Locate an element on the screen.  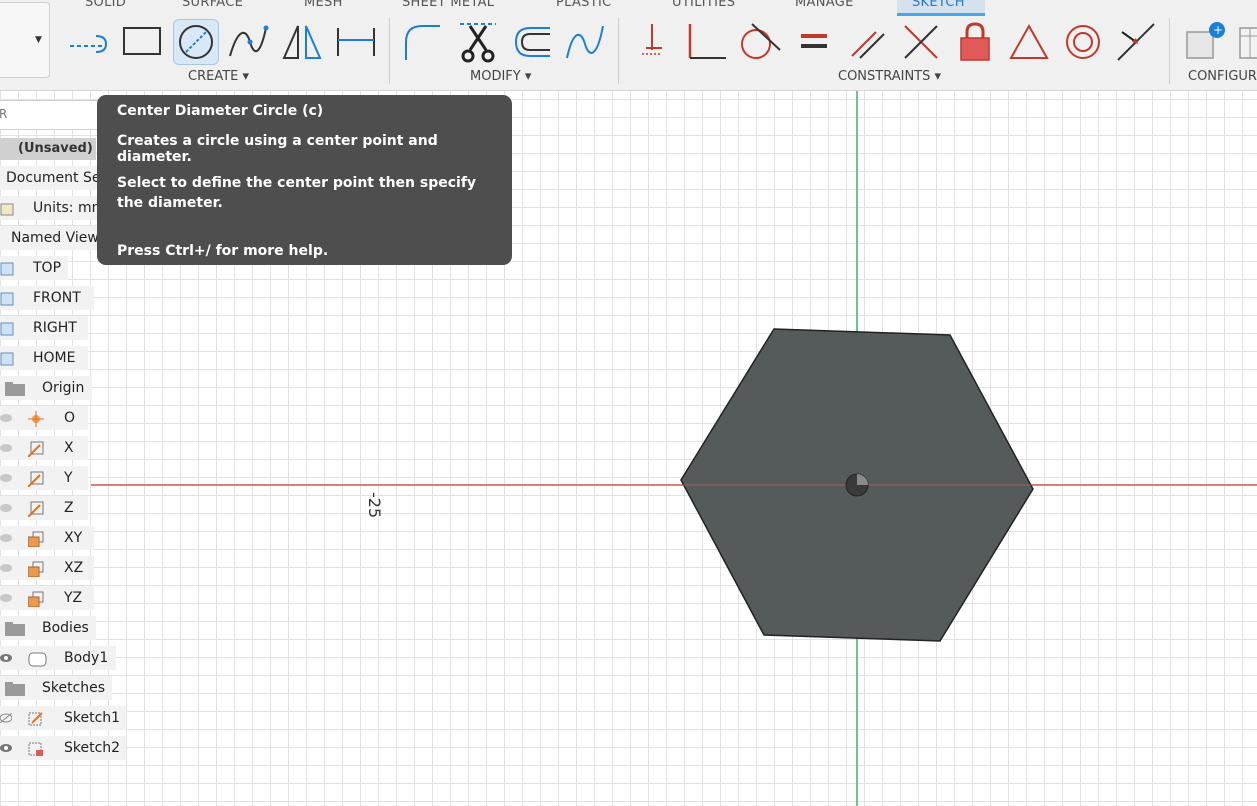
spline-icon is located at coordinates (249, 41).